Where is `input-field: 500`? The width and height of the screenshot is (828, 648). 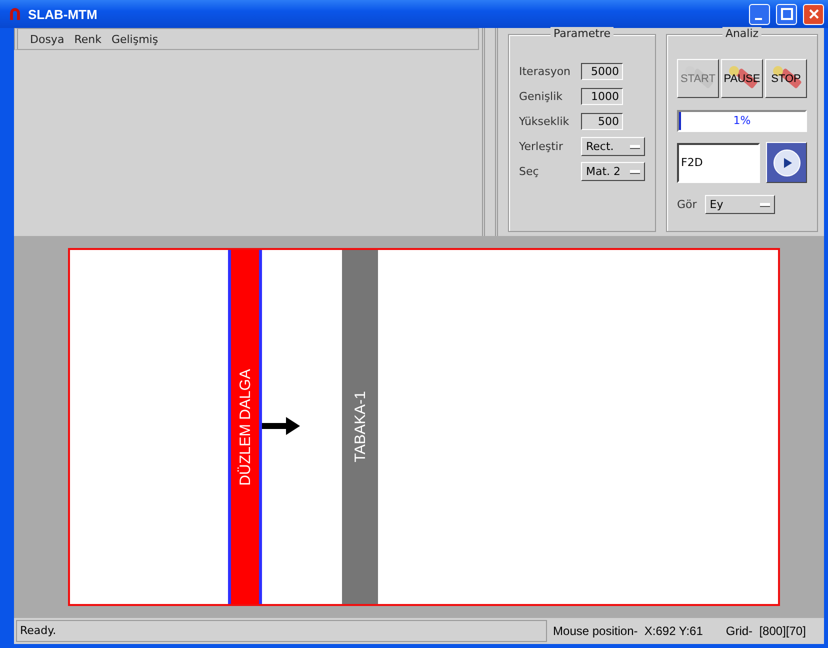 input-field: 500 is located at coordinates (602, 121).